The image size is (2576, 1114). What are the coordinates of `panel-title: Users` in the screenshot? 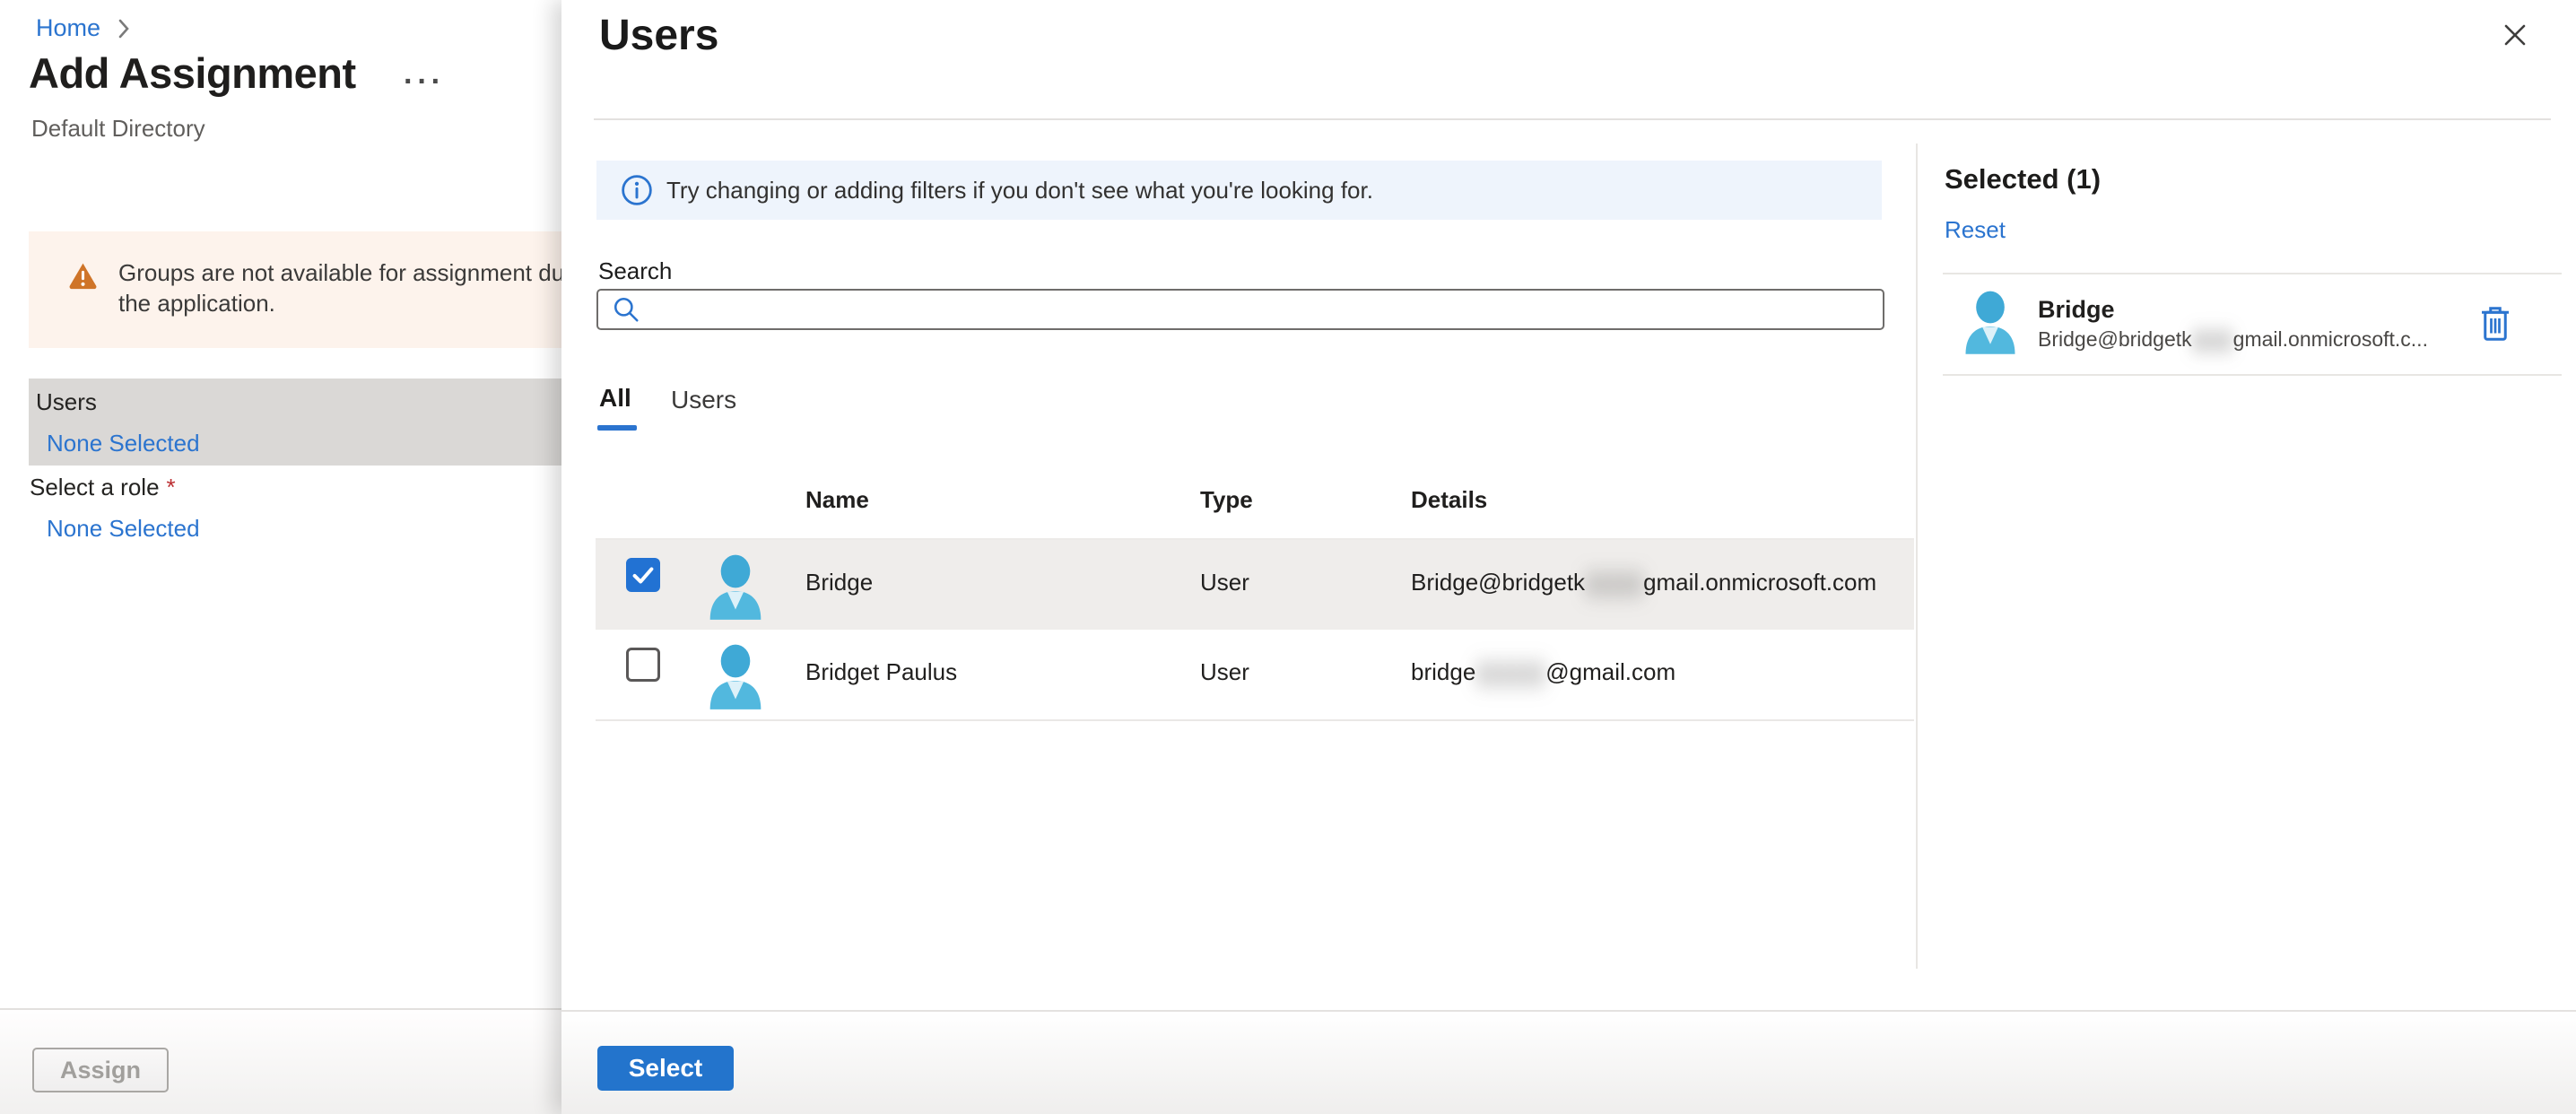 It's located at (659, 35).